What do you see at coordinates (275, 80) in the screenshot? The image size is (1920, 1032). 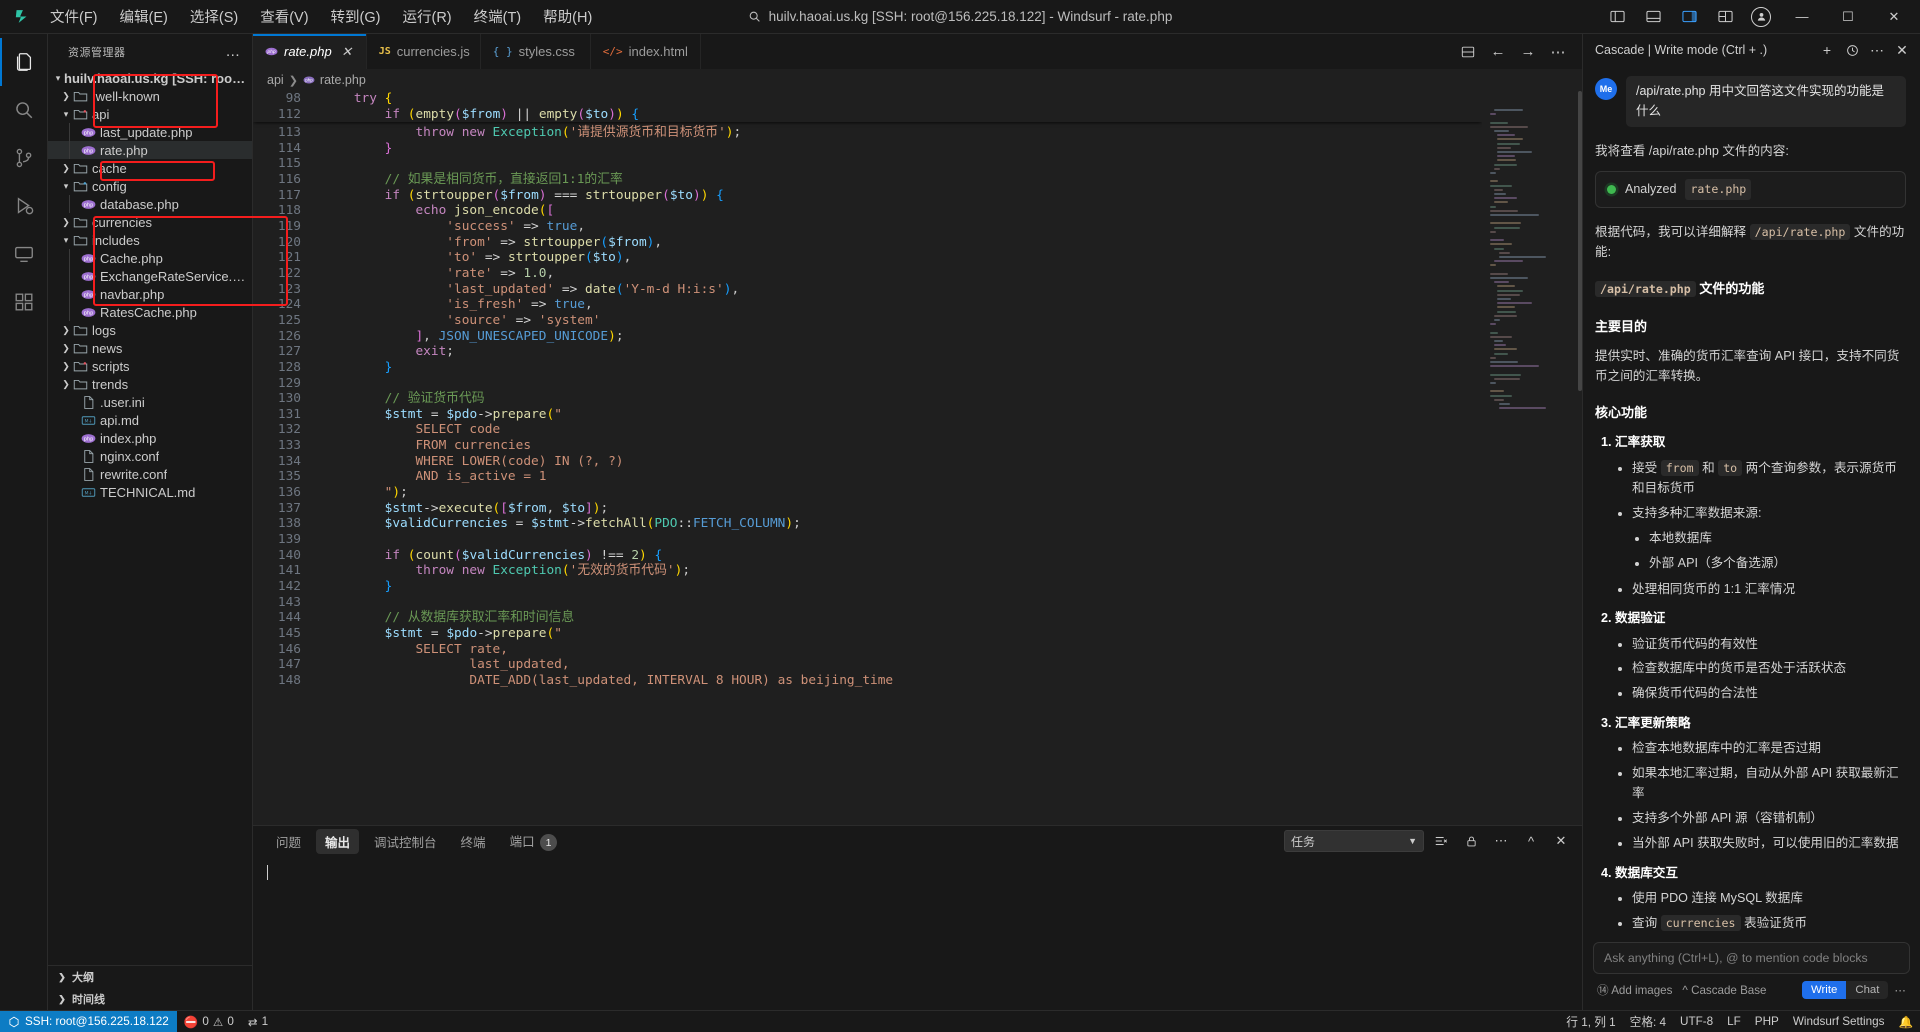 I see `breadcrumb-folder: api` at bounding box center [275, 80].